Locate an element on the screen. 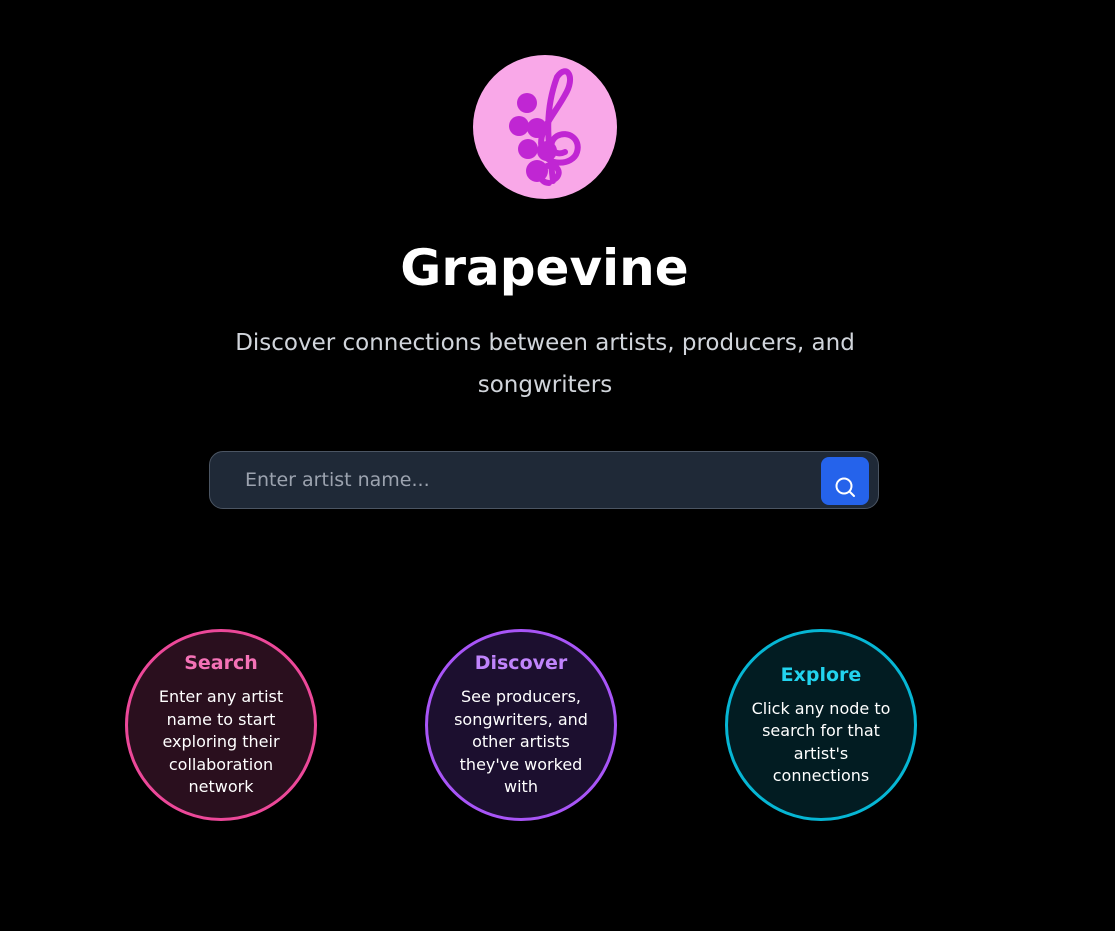  feature-card-title: Explore is located at coordinates (821, 674).